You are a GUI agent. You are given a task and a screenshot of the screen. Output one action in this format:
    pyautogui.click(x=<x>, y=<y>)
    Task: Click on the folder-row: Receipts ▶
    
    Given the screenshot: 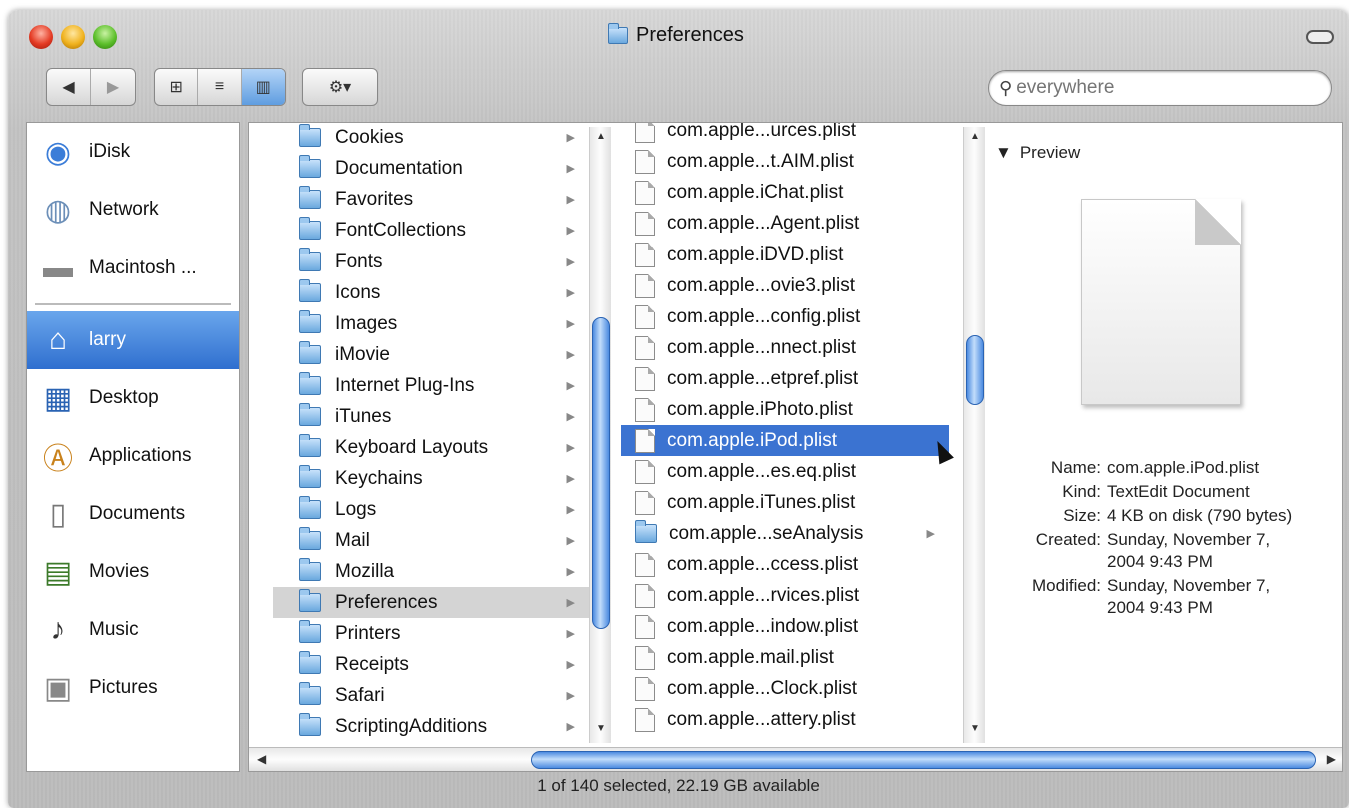 What is the action you would take?
    pyautogui.click(x=431, y=664)
    